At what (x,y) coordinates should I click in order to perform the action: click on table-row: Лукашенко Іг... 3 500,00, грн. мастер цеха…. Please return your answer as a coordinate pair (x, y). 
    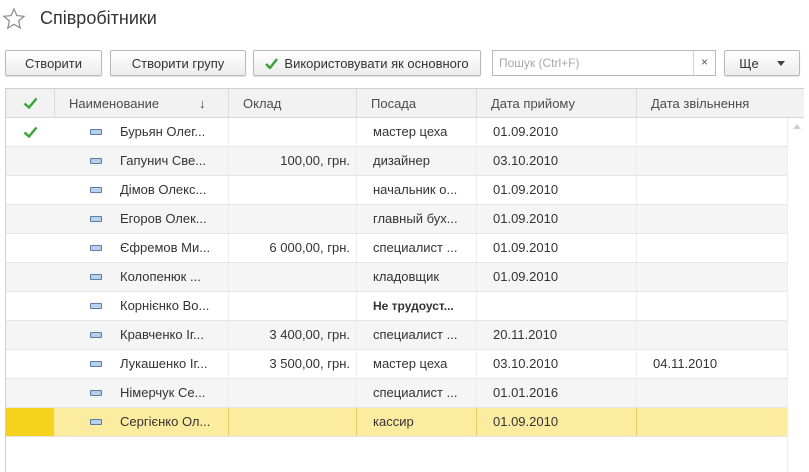
    Looking at the image, I should click on (396, 364).